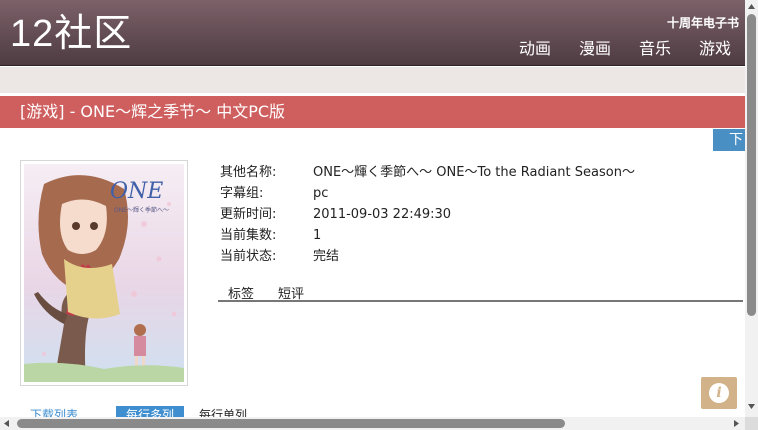 The image size is (758, 430). What do you see at coordinates (535, 49) in the screenshot?
I see `nav-anime: 动画` at bounding box center [535, 49].